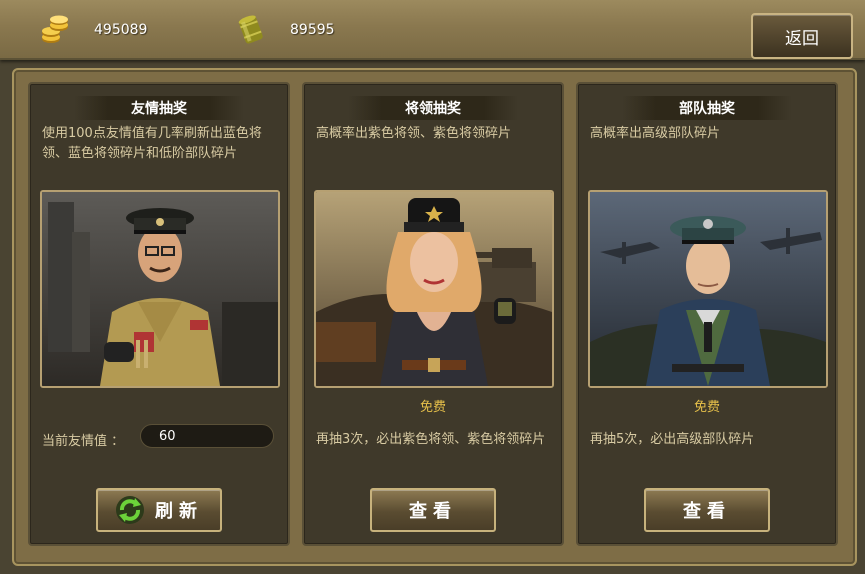 This screenshot has height=574, width=865. Describe the element at coordinates (160, 289) in the screenshot. I see `officer-portrait` at that location.